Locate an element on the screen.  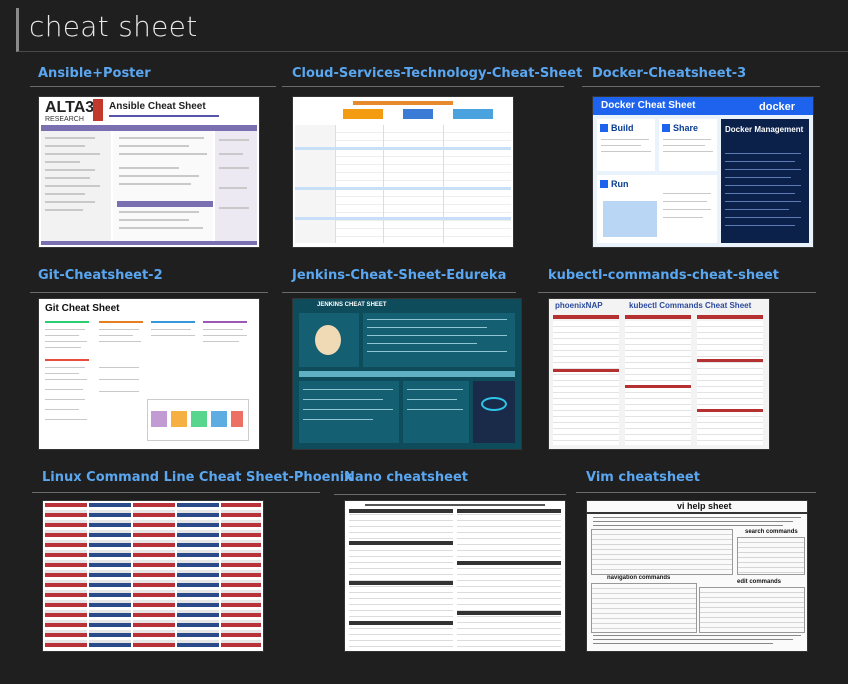
thumb-title: kubectl Commands Cheat Sheet is located at coordinates (690, 305).